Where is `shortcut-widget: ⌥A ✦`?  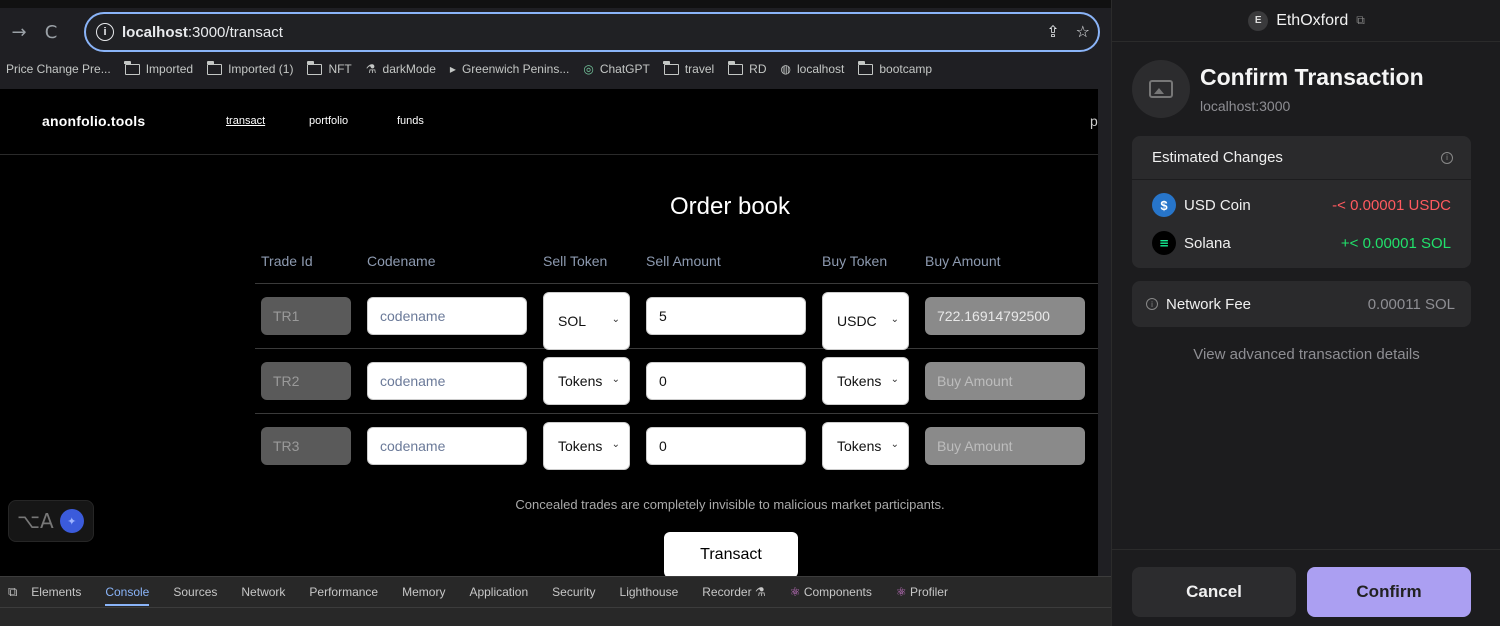
shortcut-widget: ⌥A ✦ is located at coordinates (51, 521).